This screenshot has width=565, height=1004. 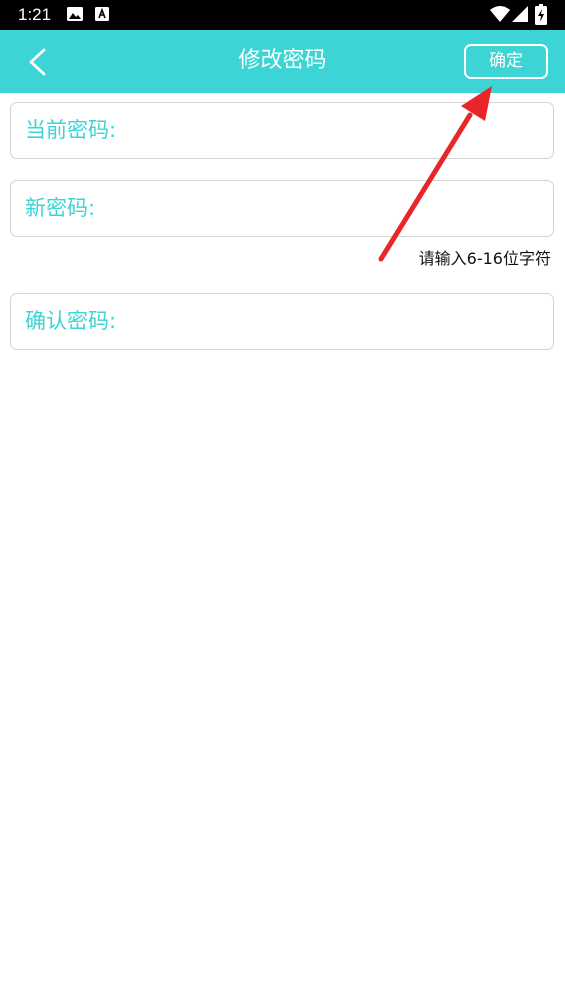 What do you see at coordinates (520, 14) in the screenshot?
I see `signal-icon` at bounding box center [520, 14].